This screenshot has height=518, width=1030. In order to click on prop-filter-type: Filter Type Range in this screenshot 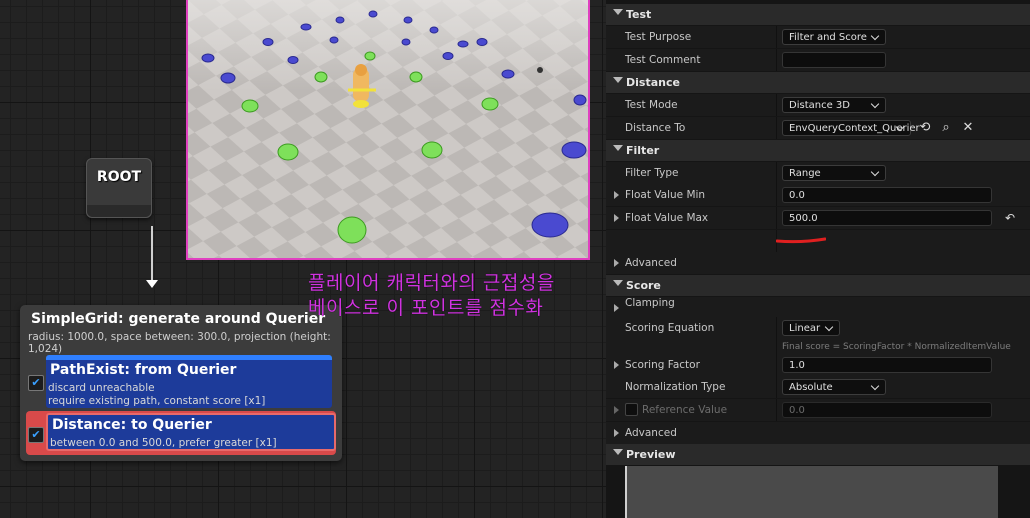, I will do `click(818, 173)`.